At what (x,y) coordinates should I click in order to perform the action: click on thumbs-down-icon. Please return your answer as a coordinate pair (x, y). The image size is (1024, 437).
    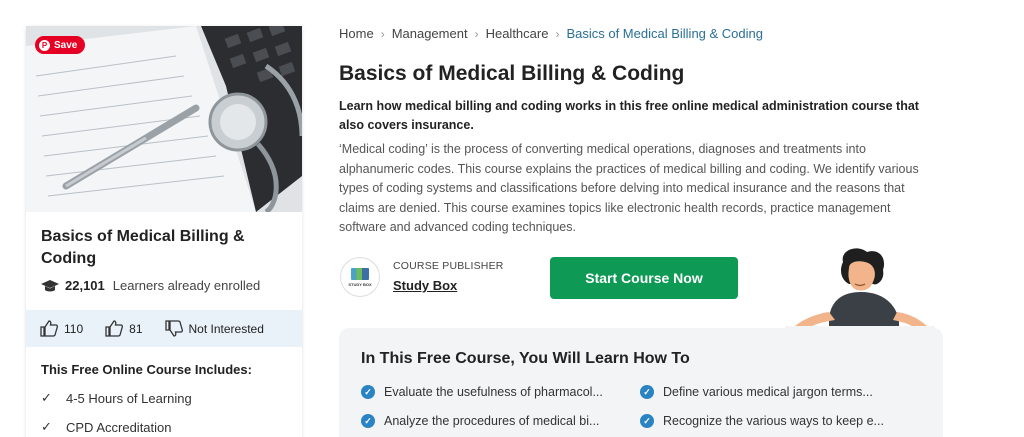
    Looking at the image, I should click on (173, 328).